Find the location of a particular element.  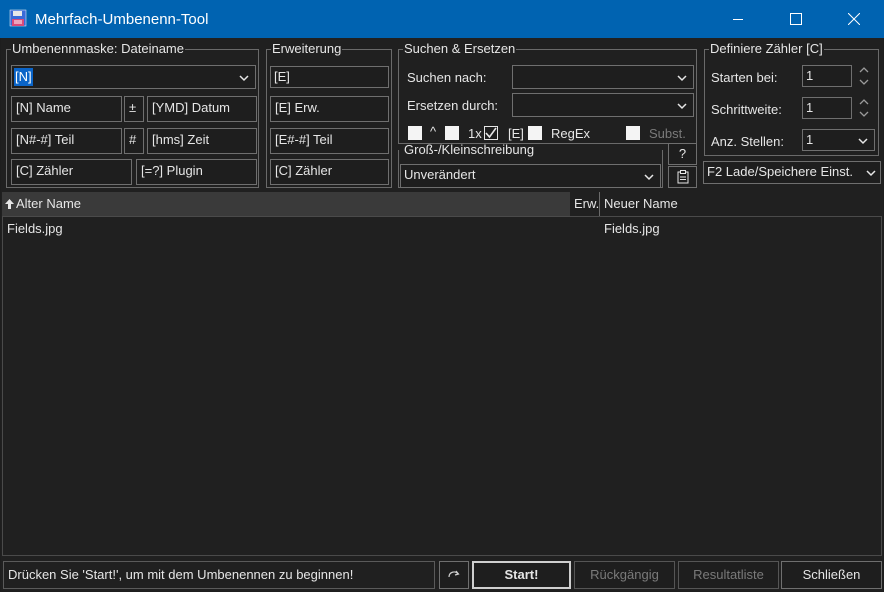

counter-start-input: 1 is located at coordinates (827, 76).